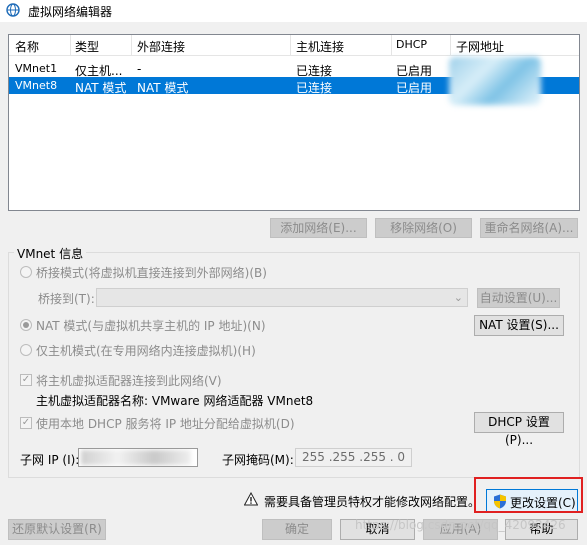 The height and width of the screenshot is (545, 587). What do you see at coordinates (372, 502) in the screenshot?
I see `admin-notice-text: 需要具备管理员特权才能修改网络配置。` at bounding box center [372, 502].